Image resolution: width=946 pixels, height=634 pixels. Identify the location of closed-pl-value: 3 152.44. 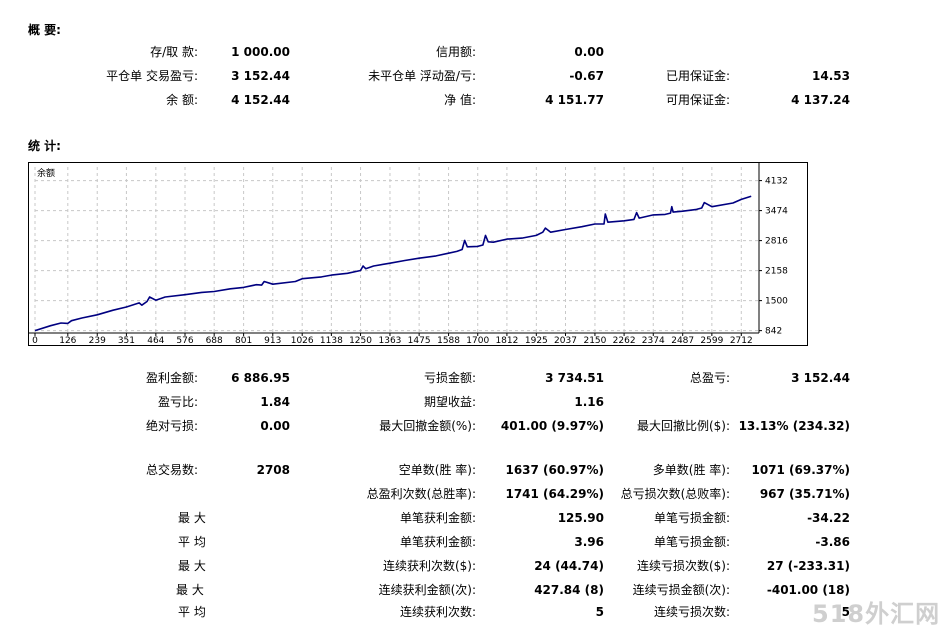
(260, 76).